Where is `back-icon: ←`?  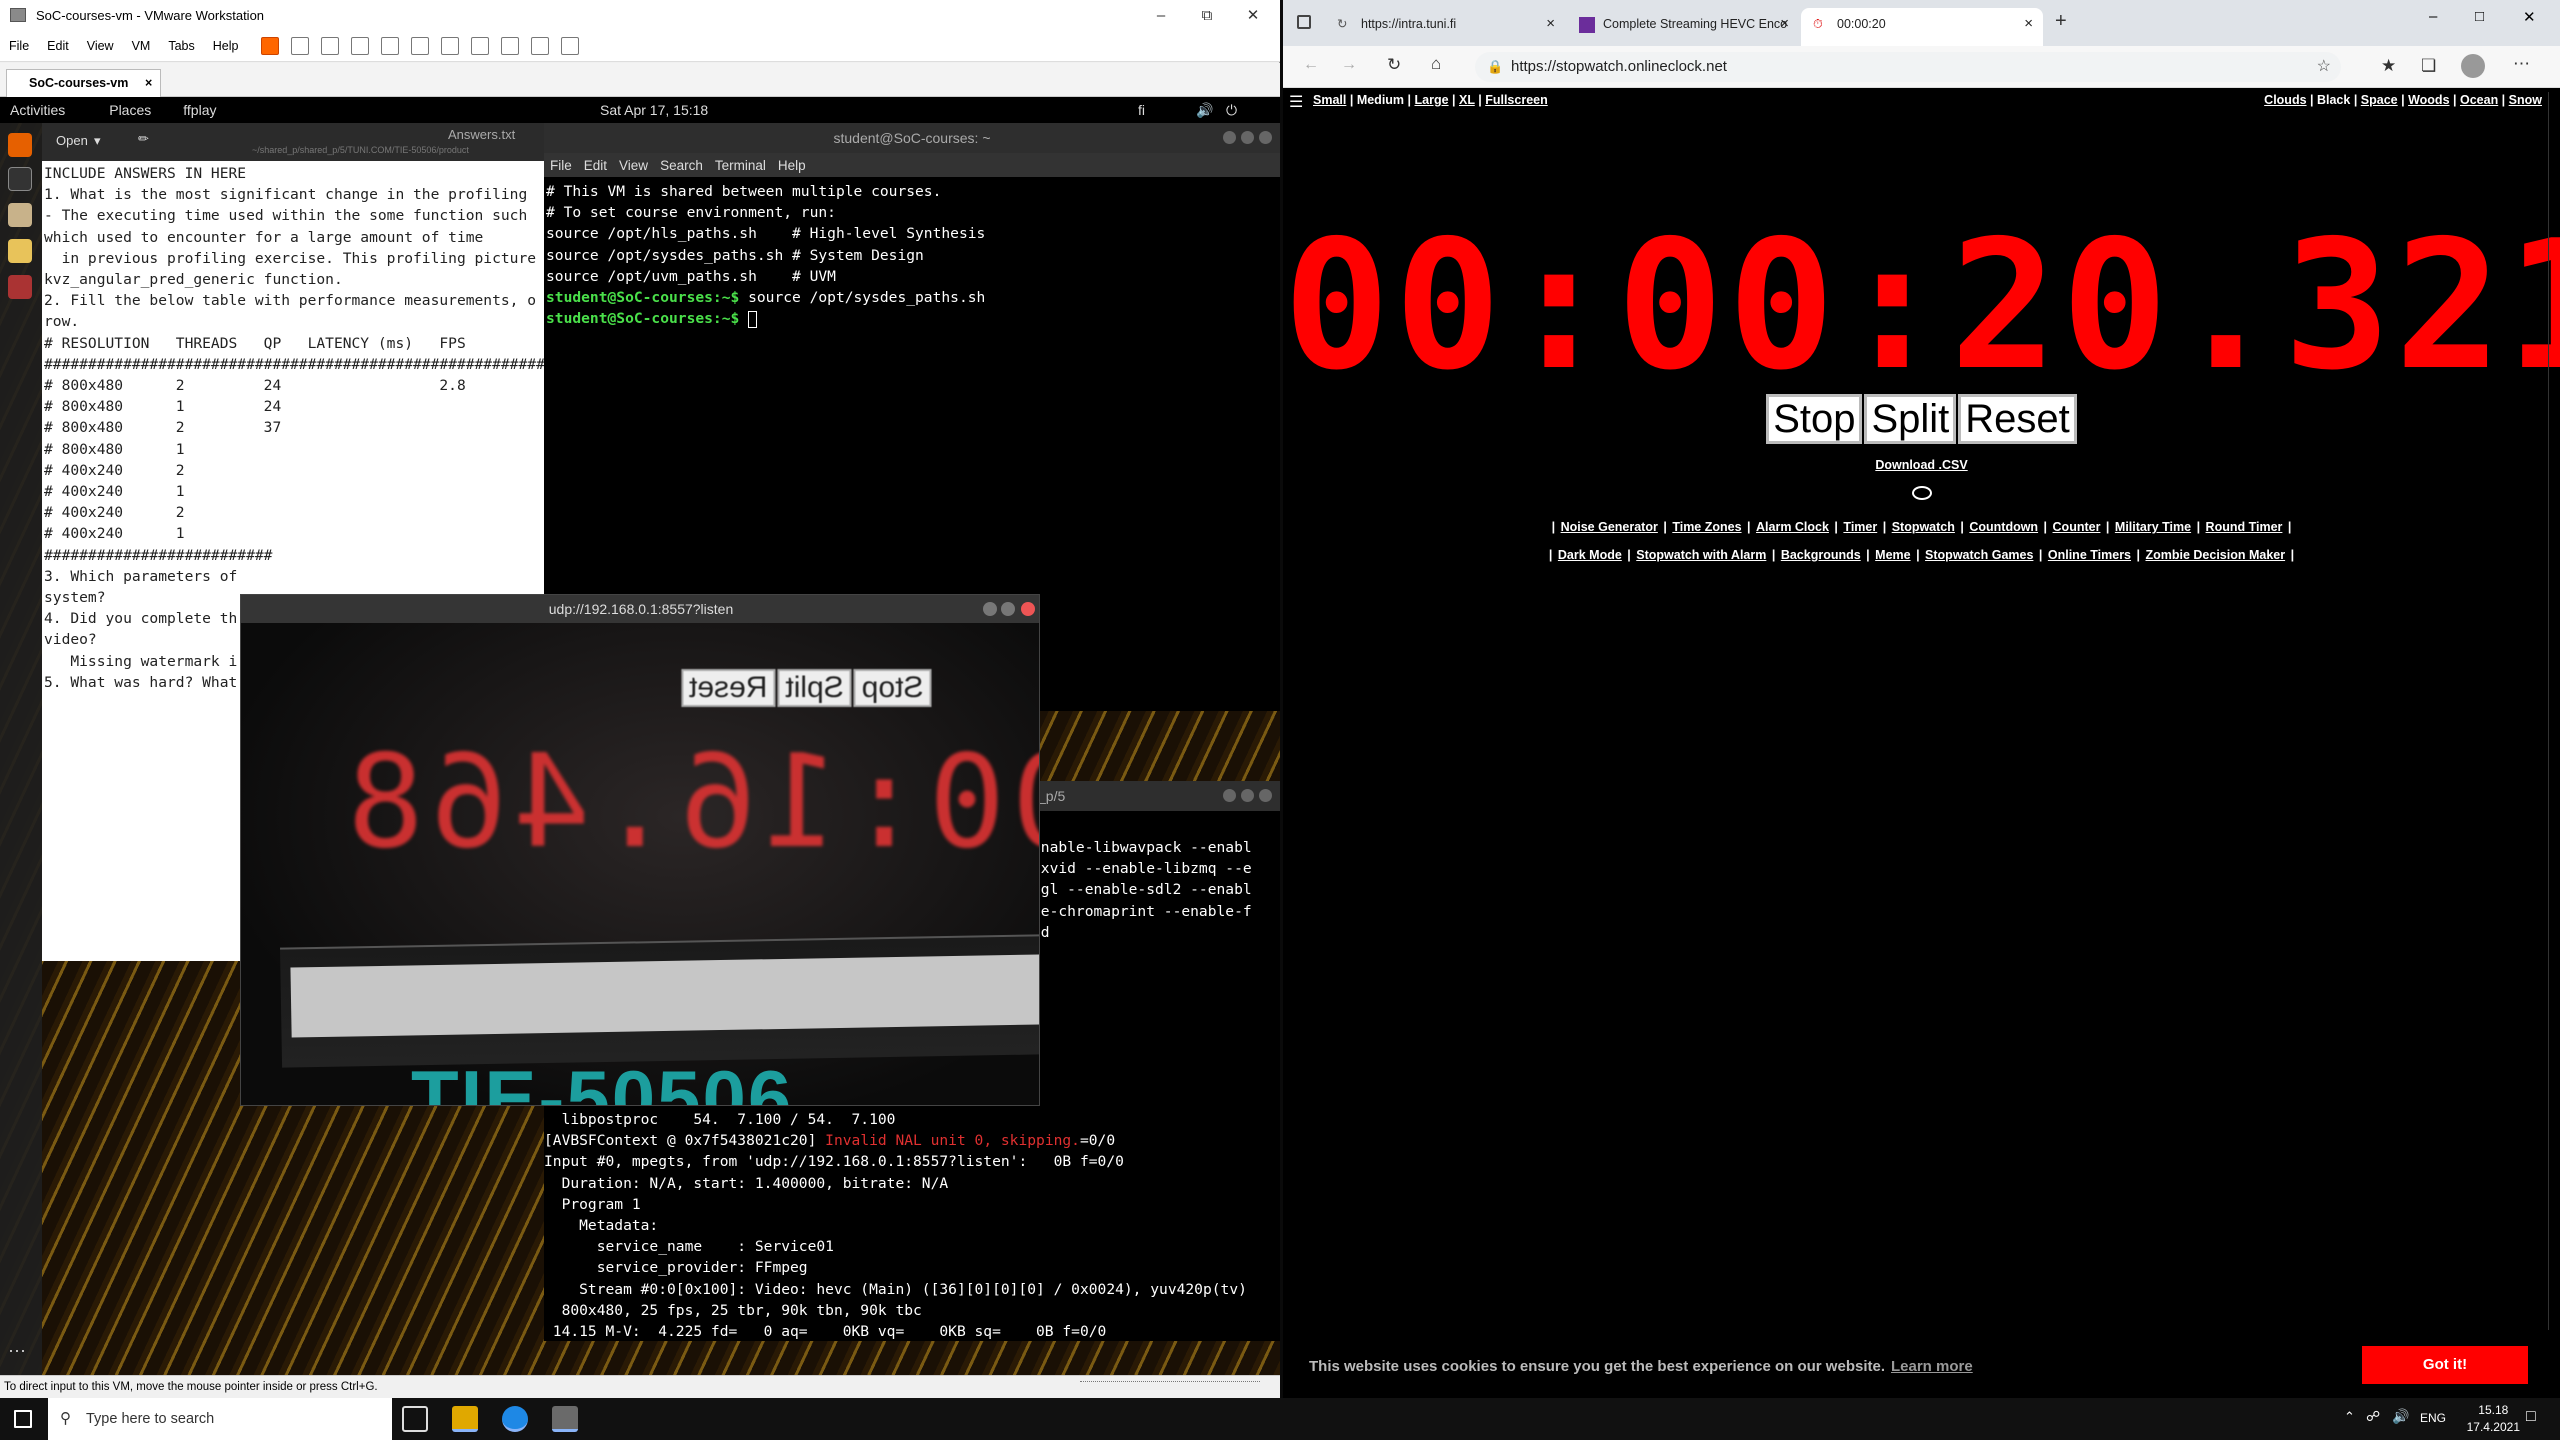 back-icon: ← is located at coordinates (1311, 65).